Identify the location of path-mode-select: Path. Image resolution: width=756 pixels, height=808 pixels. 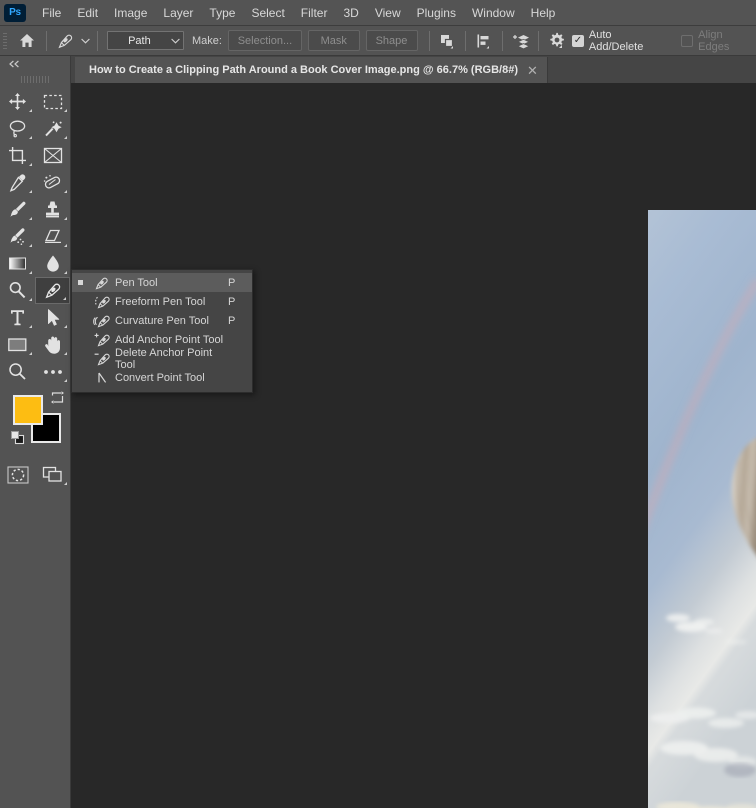
(145, 40).